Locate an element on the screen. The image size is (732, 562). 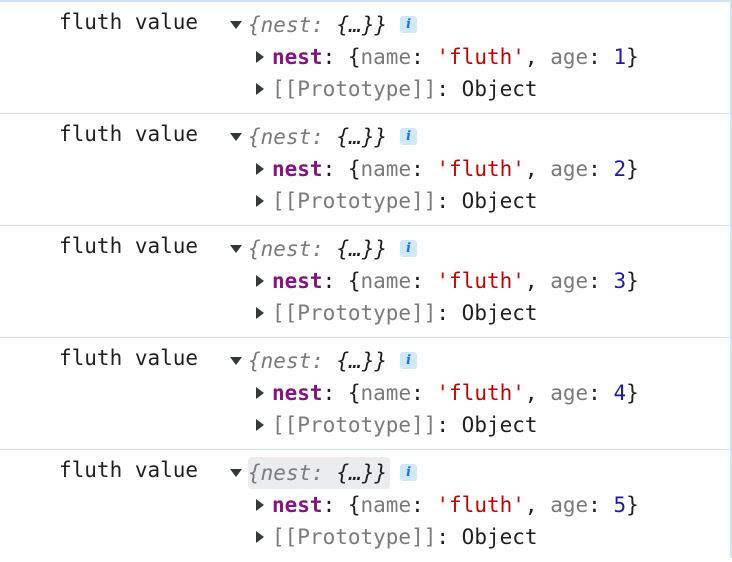
property-row-nest: nest: {name: 'fluth', age: 4} is located at coordinates (433, 393).